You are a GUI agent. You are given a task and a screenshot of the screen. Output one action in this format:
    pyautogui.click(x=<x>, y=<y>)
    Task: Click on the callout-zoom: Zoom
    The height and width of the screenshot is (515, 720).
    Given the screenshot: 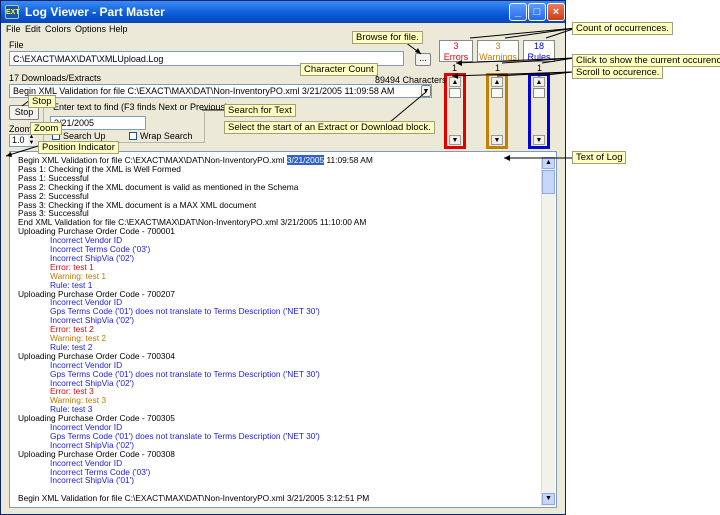 What is the action you would take?
    pyautogui.click(x=46, y=128)
    